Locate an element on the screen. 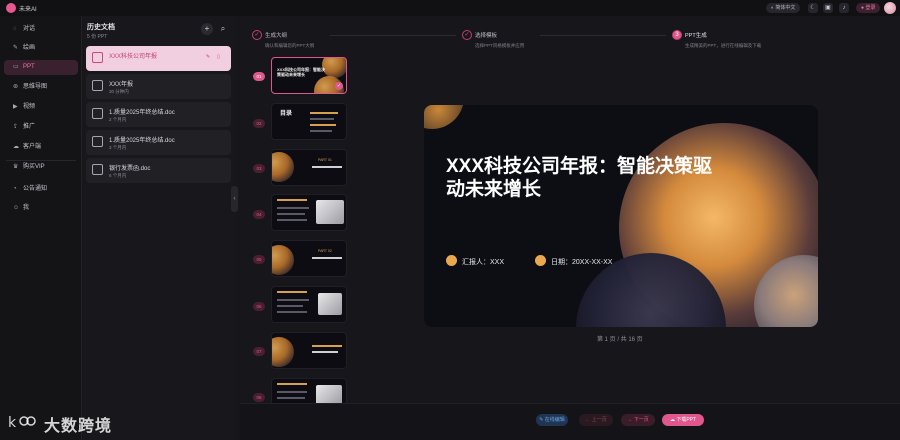 The height and width of the screenshot is (440, 900). login-button: ● 登录 is located at coordinates (868, 8).